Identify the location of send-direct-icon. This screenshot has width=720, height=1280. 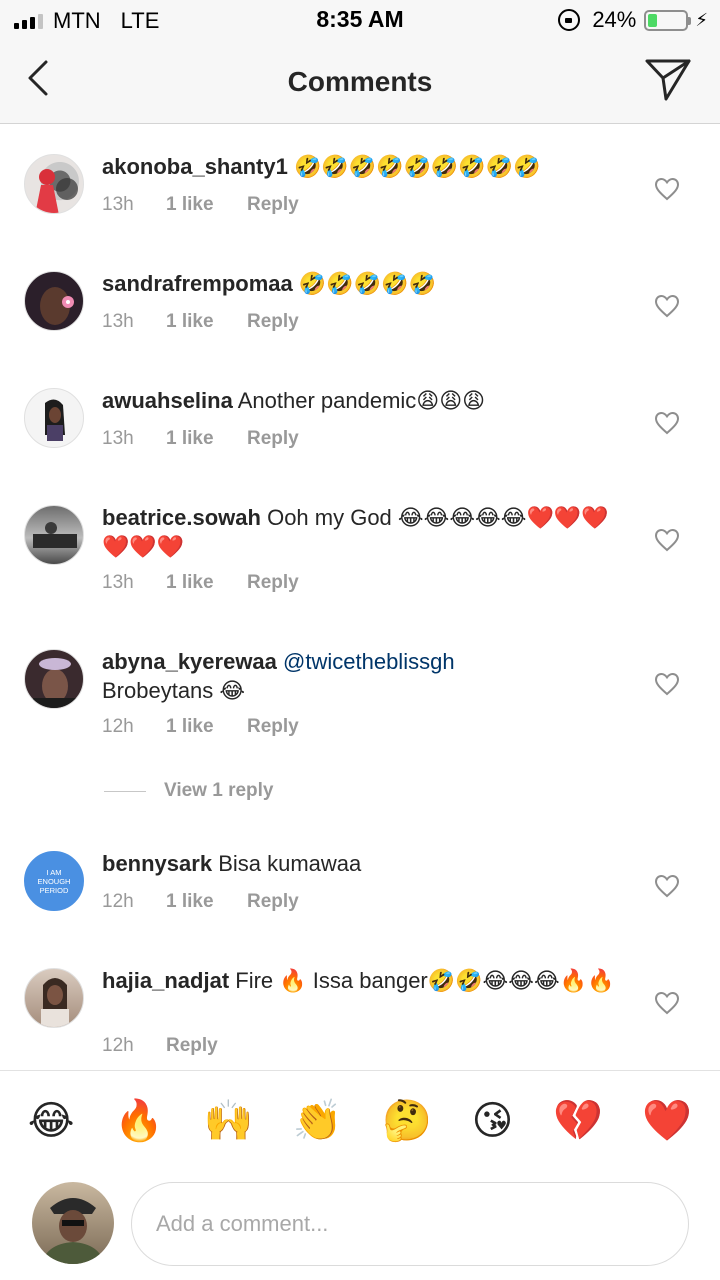
(668, 79).